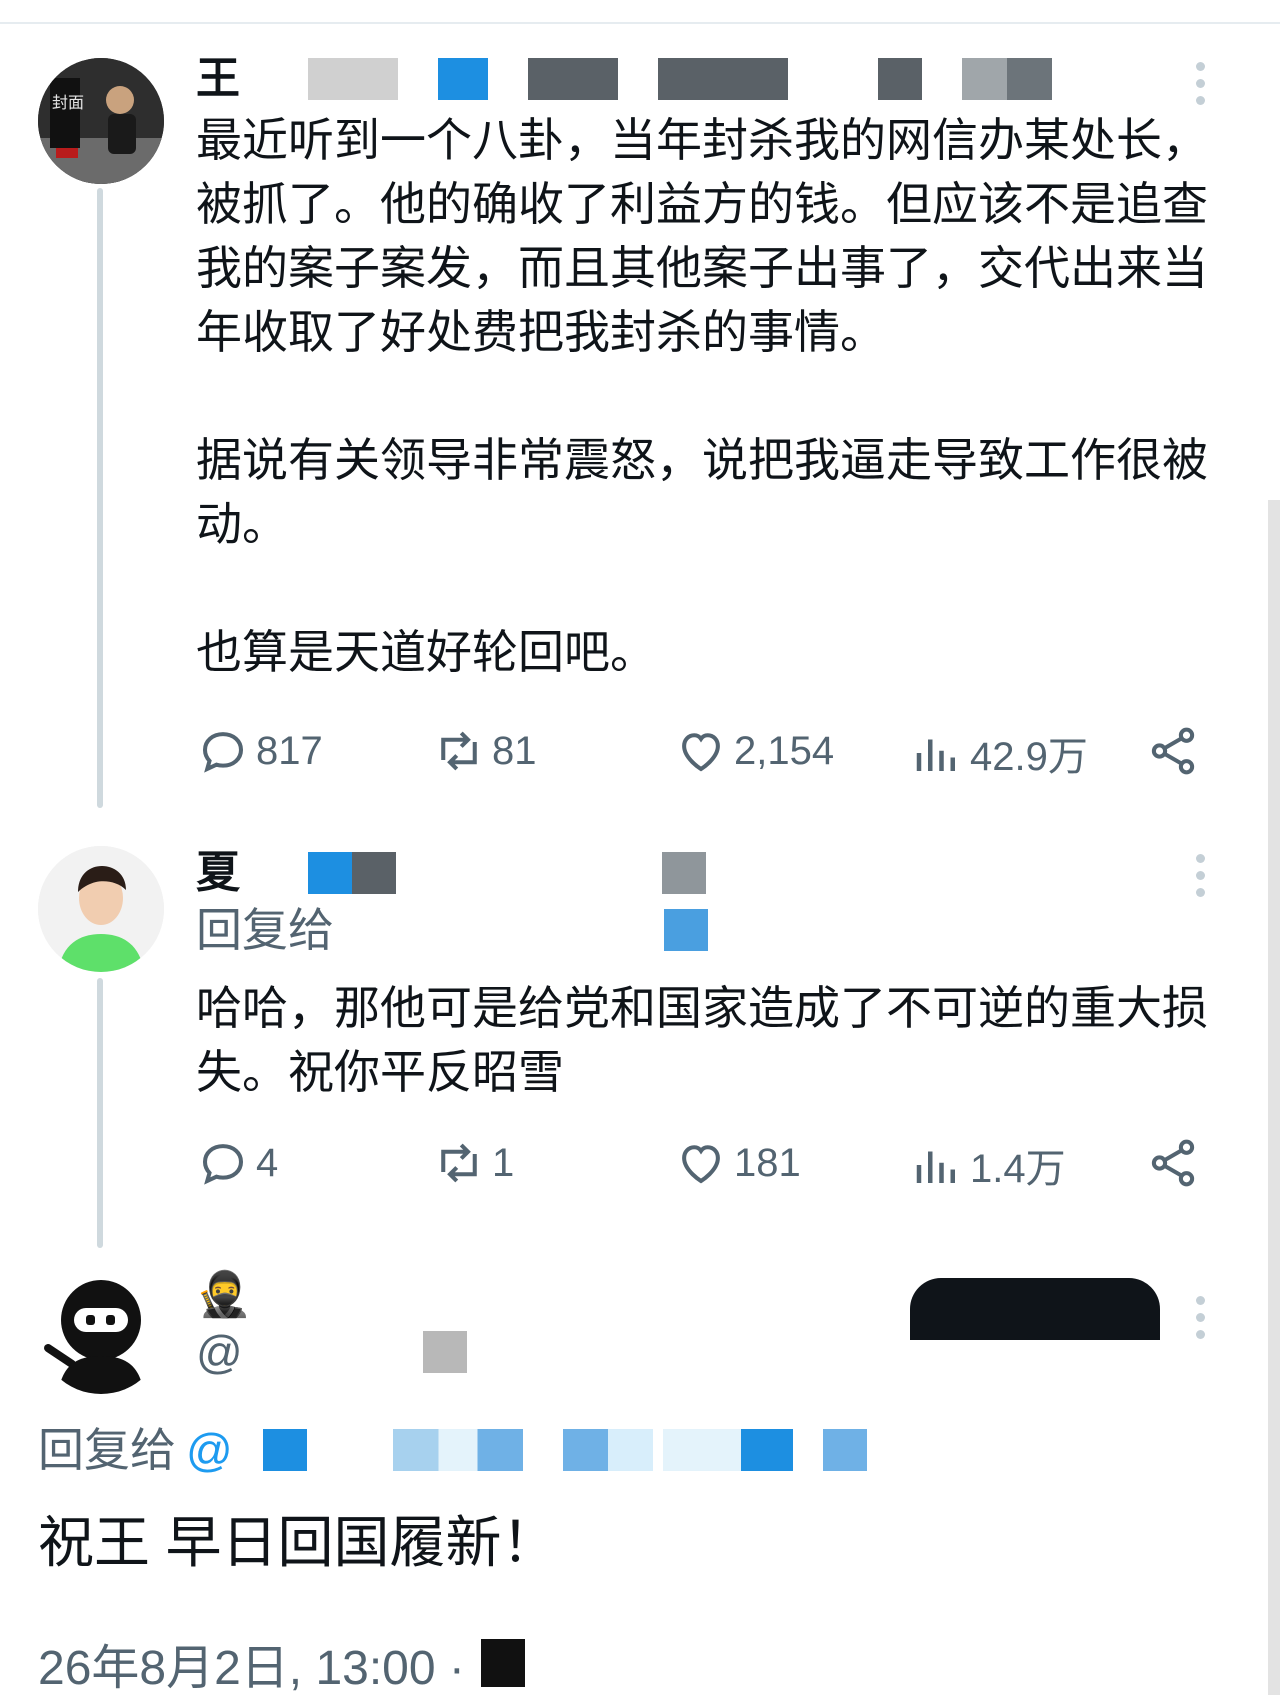 The width and height of the screenshot is (1280, 1698). What do you see at coordinates (101, 121) in the screenshot?
I see `avatar: 封面` at bounding box center [101, 121].